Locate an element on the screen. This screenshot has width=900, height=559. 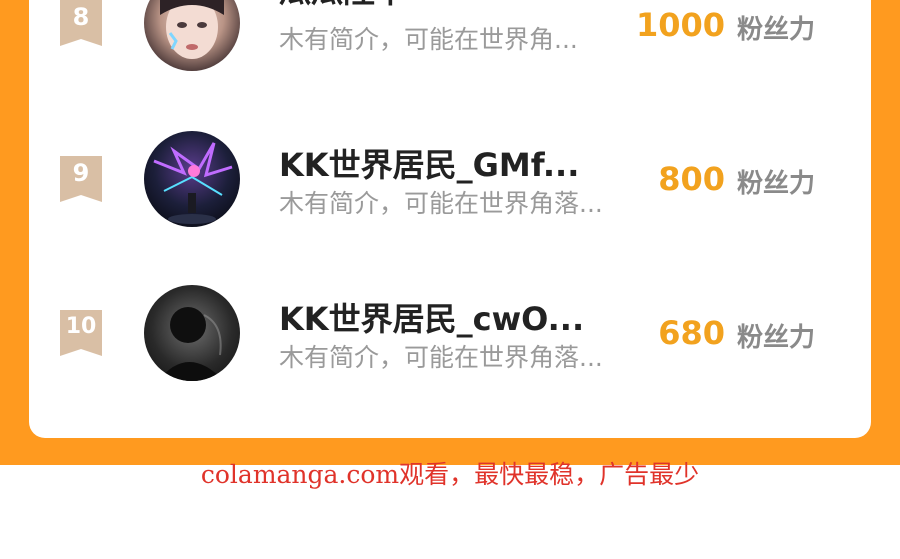
fans-count: 800 is located at coordinates (691, 179).